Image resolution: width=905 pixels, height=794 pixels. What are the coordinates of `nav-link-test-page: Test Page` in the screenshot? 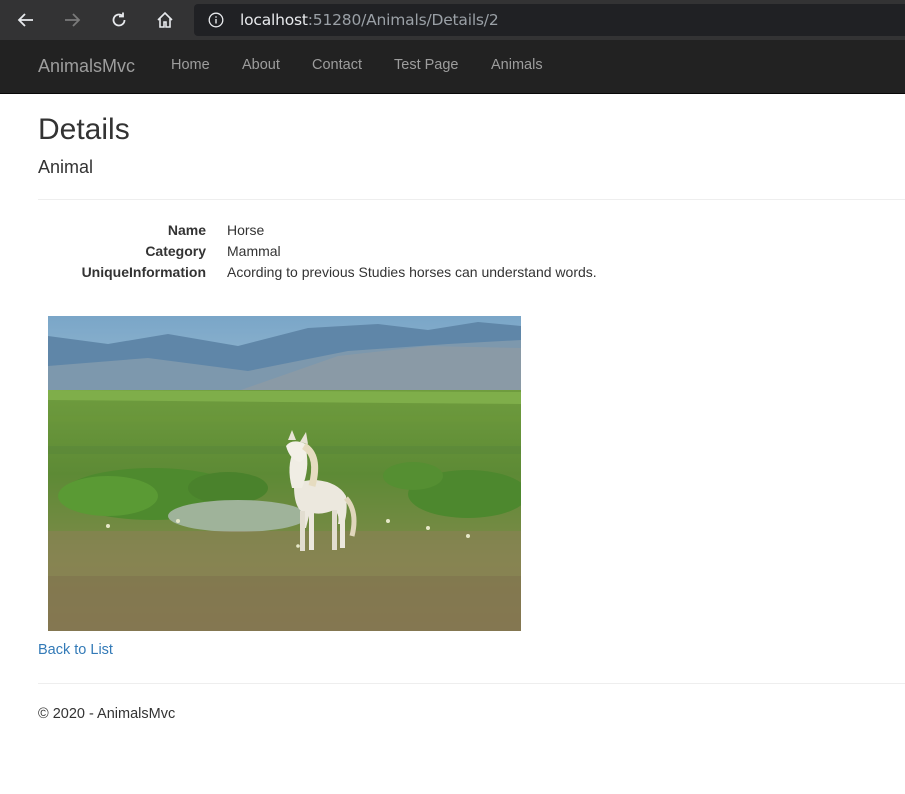 It's located at (426, 65).